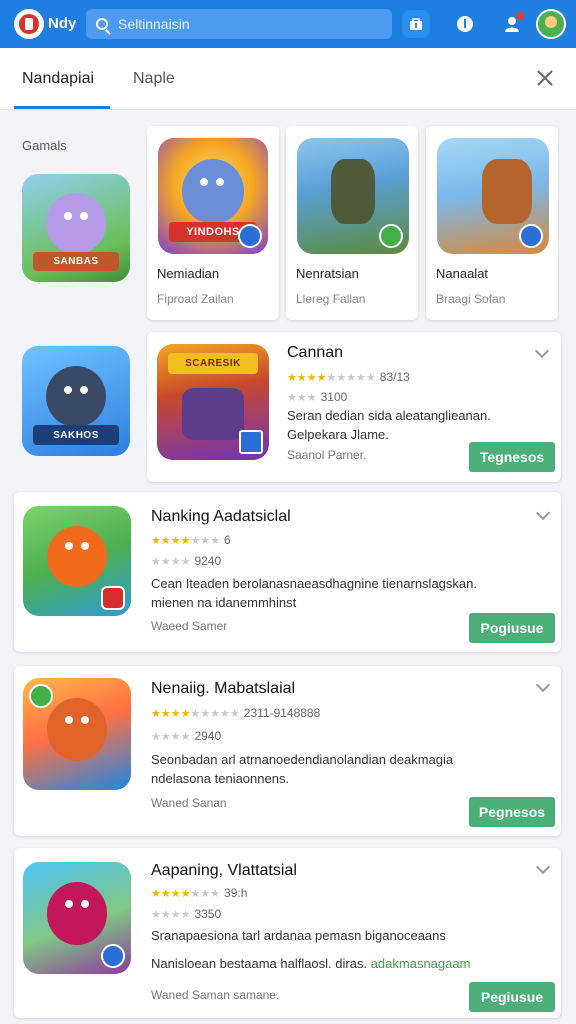 The image size is (576, 1024). I want to click on install-button: Pegiusue, so click(512, 997).